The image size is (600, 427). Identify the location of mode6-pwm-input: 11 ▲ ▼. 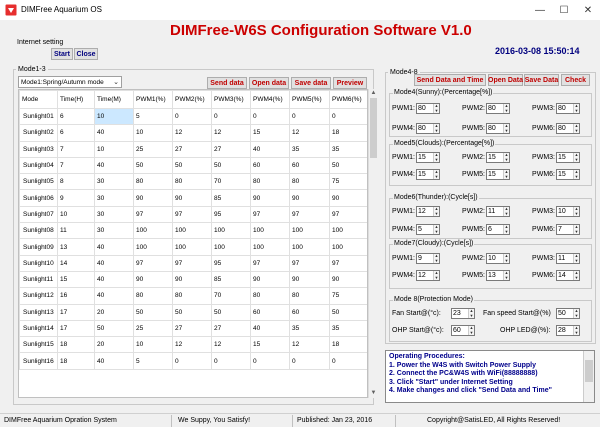
(498, 211).